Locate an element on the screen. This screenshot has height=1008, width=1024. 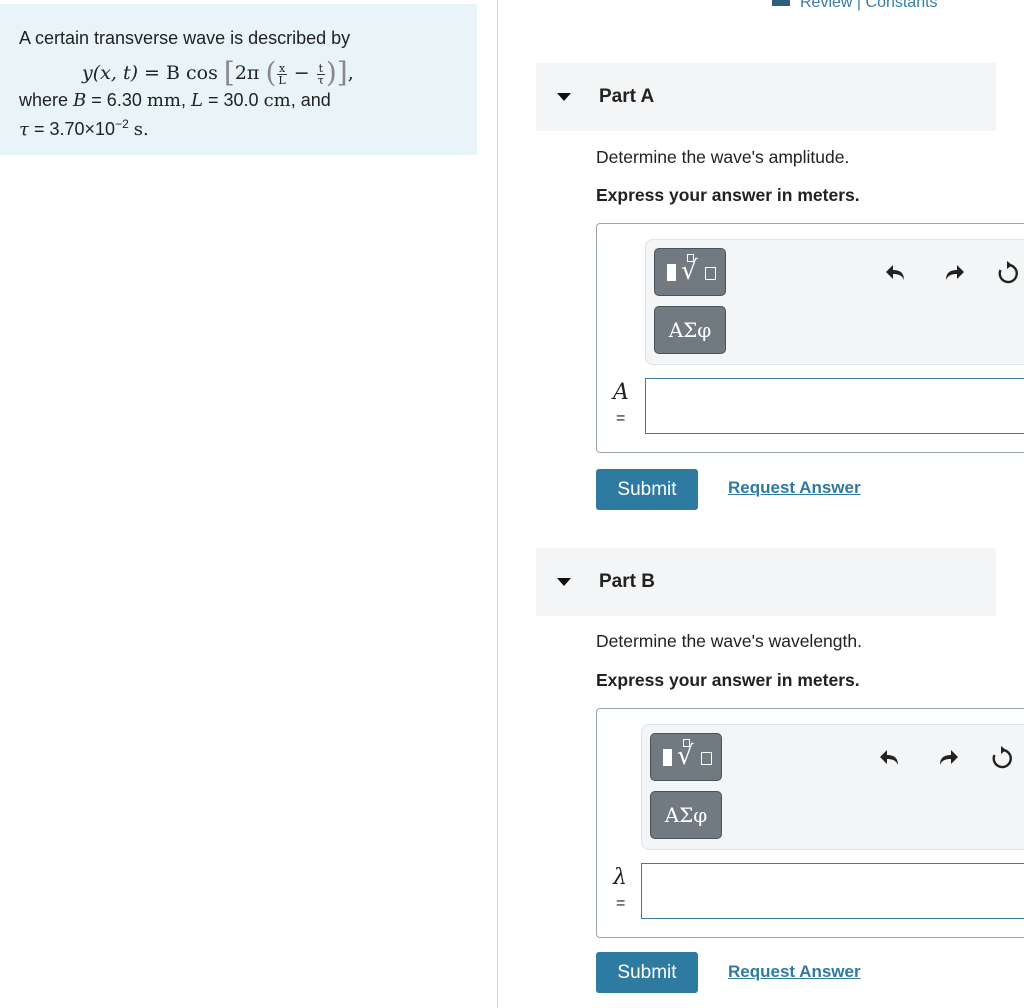
part-b-title: Part B is located at coordinates (627, 581).